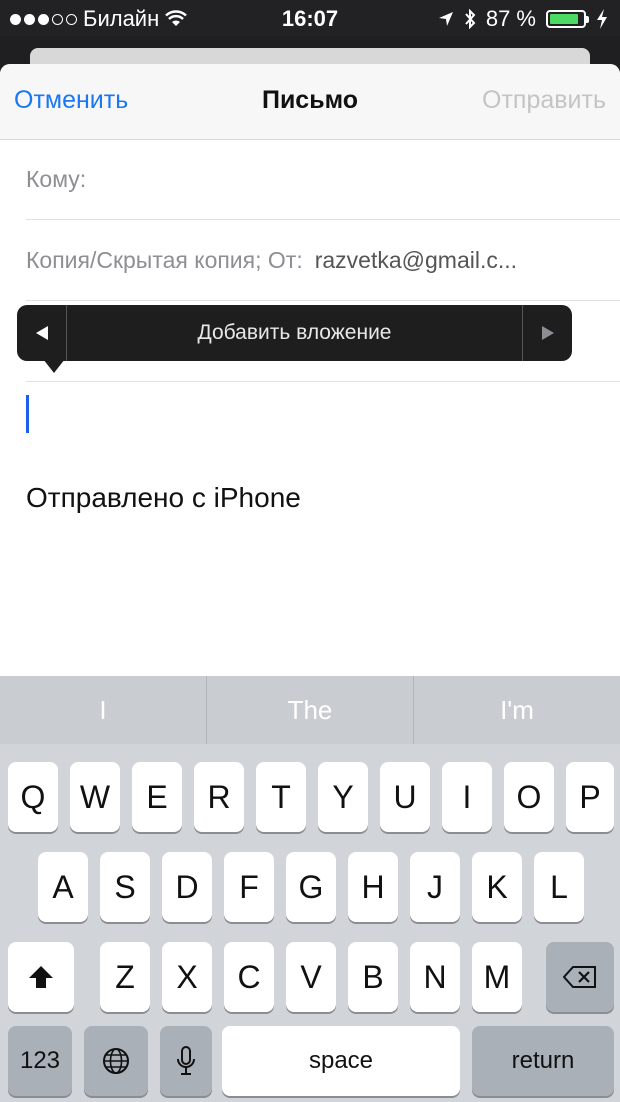  What do you see at coordinates (590, 797) in the screenshot?
I see `key-p: P` at bounding box center [590, 797].